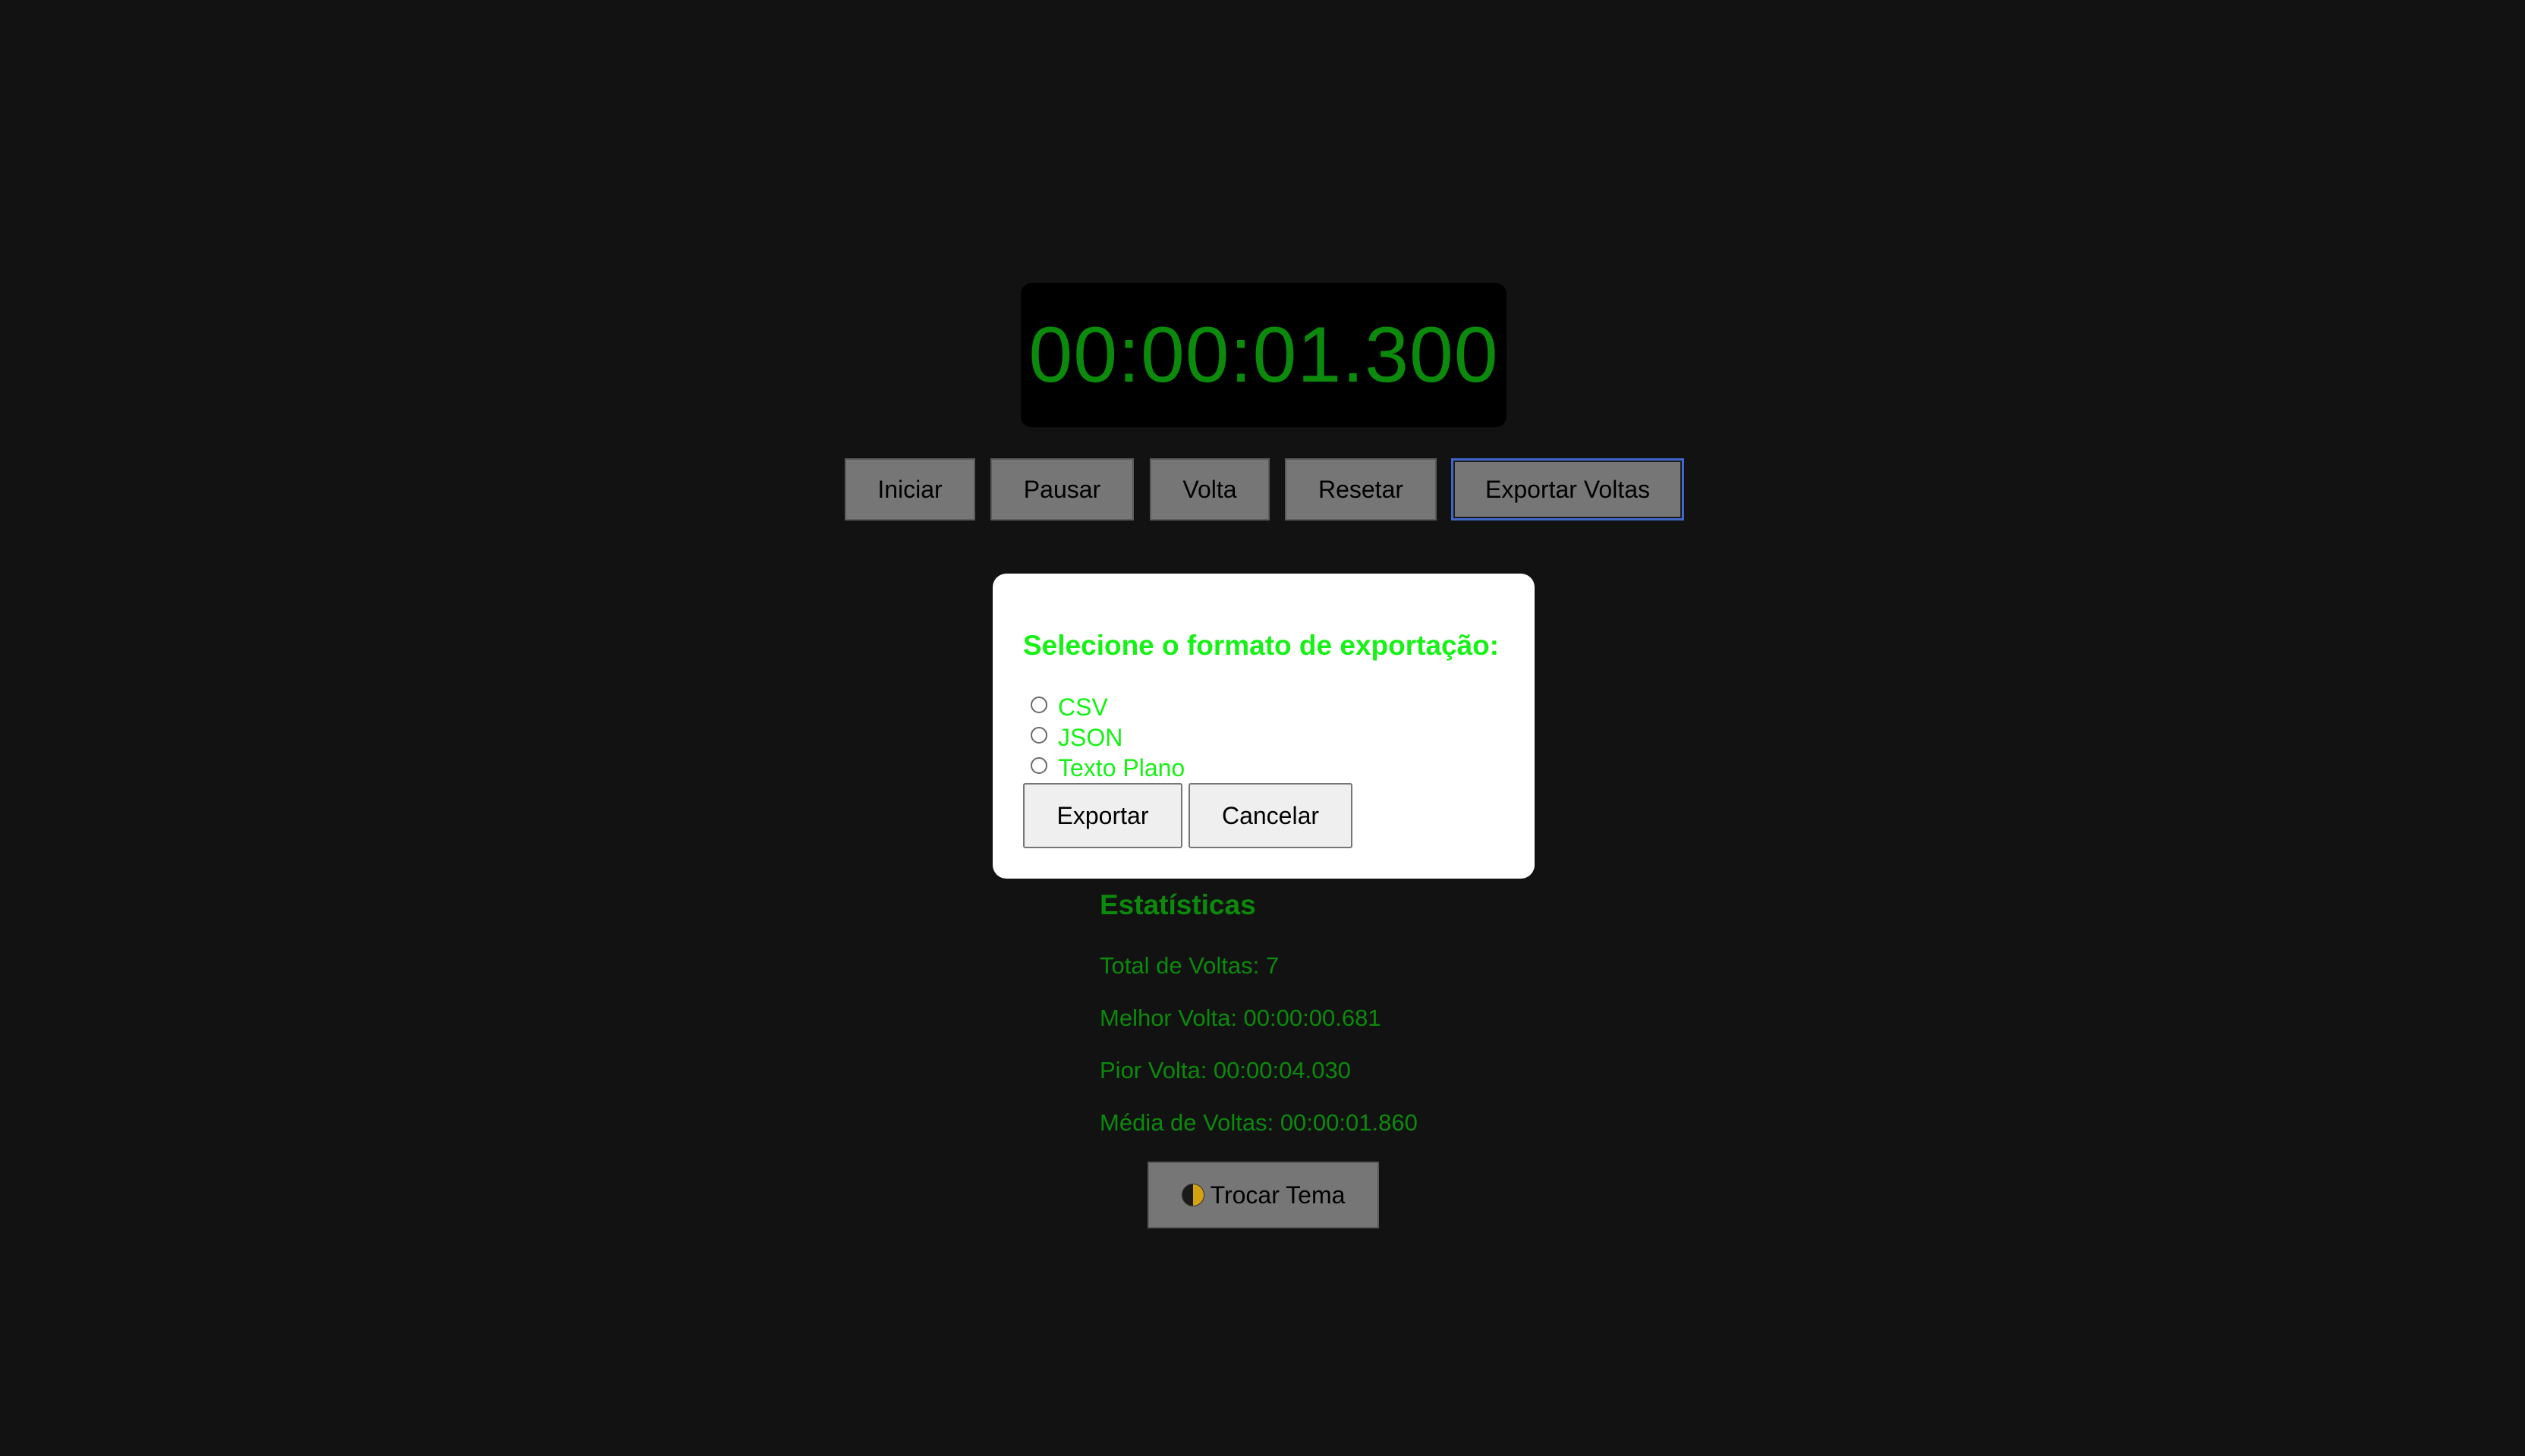  Describe the element at coordinates (1193, 1195) in the screenshot. I see `half-moon-icon` at that location.